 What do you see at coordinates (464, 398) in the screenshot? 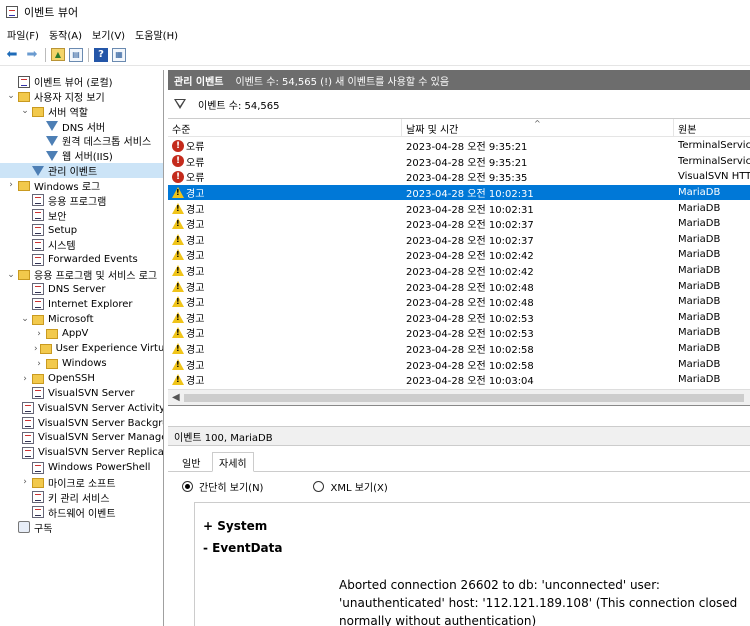
I see `scrollbar-thumb` at bounding box center [464, 398].